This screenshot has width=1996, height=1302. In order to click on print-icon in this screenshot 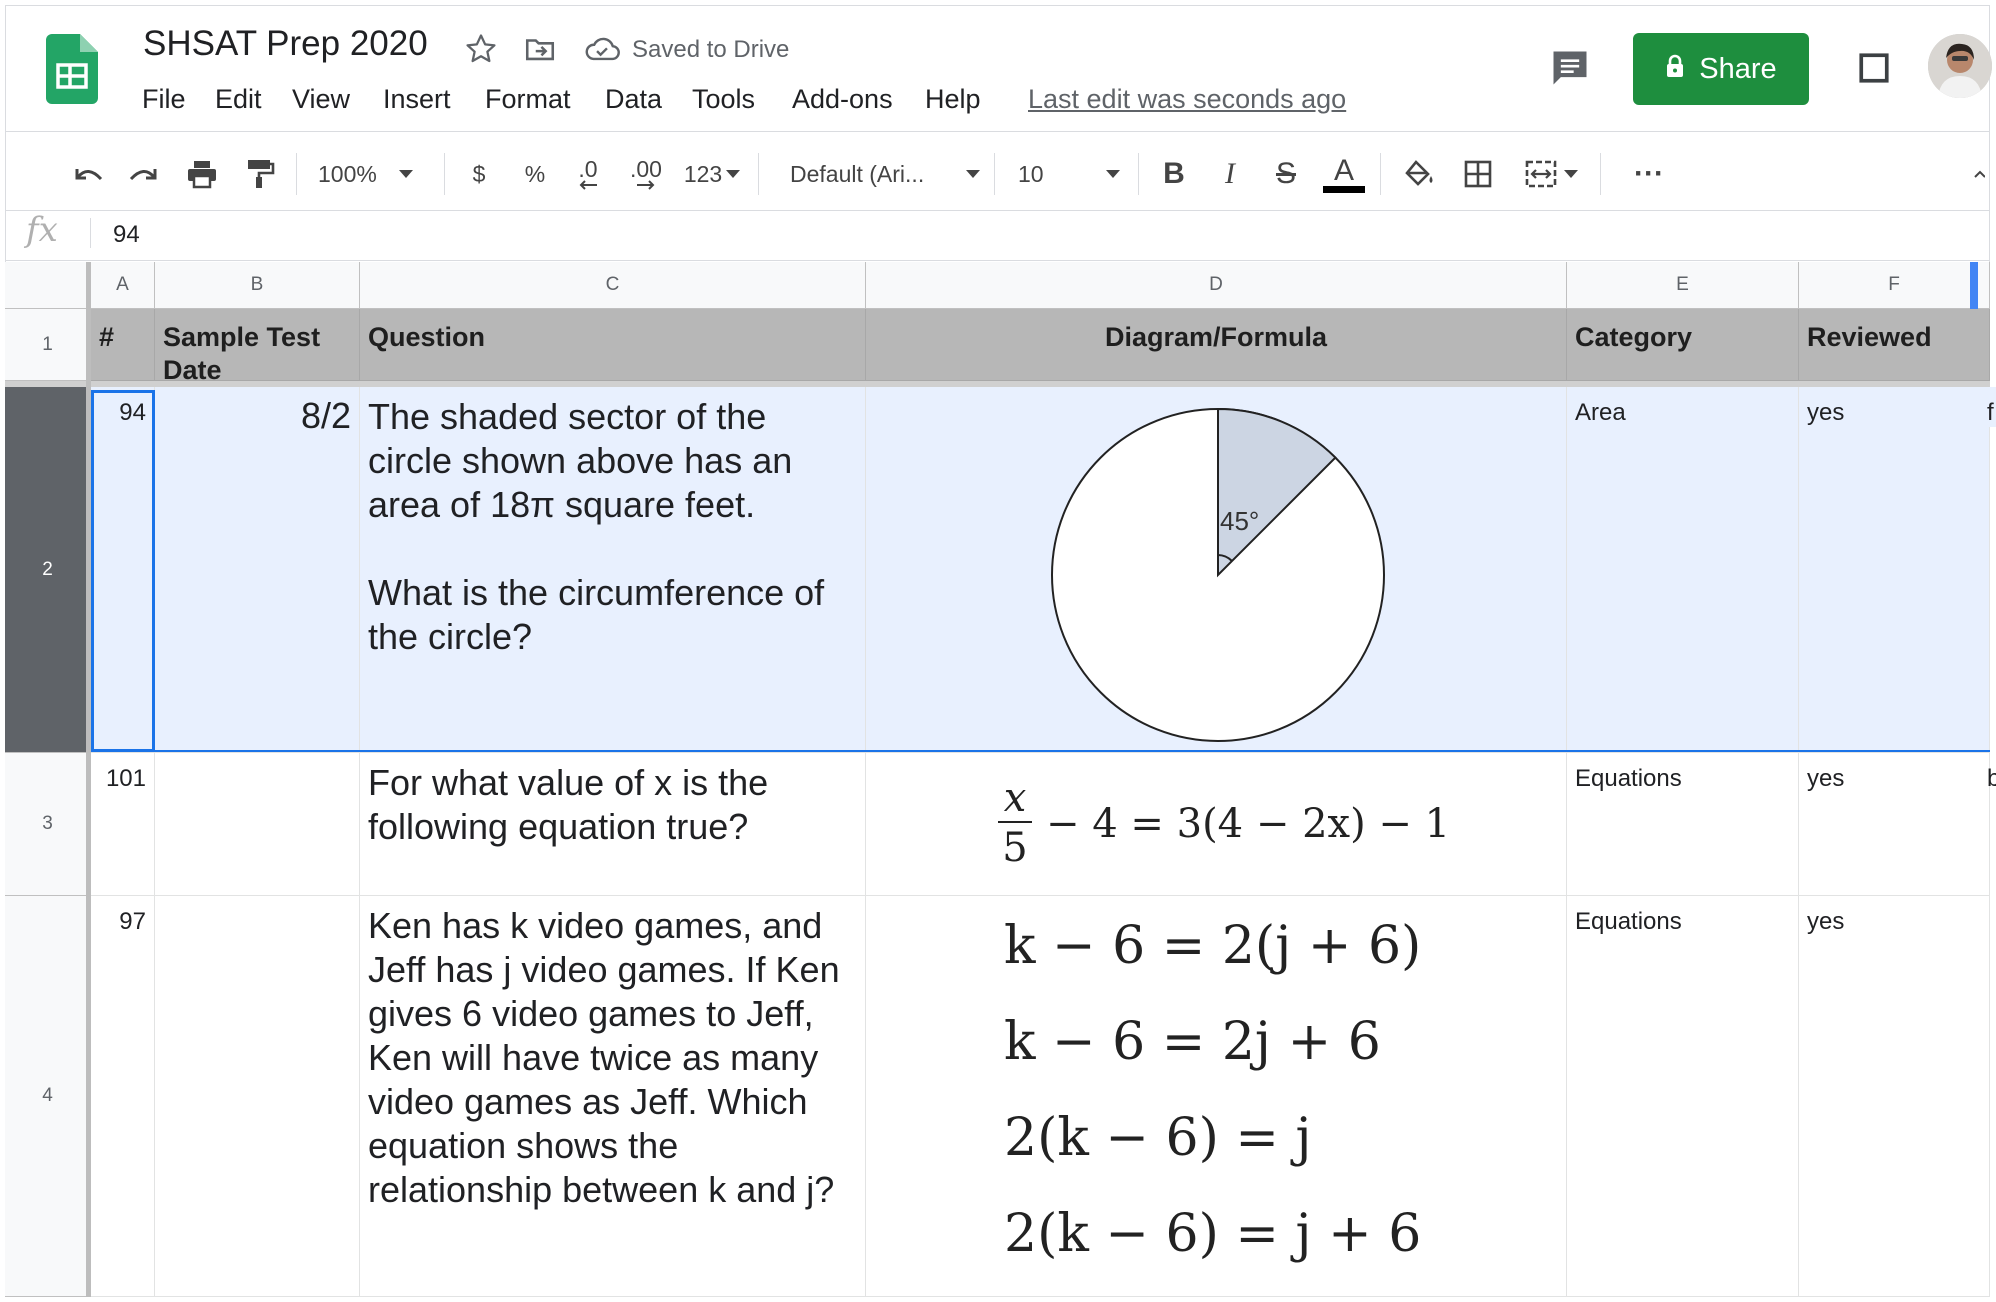, I will do `click(202, 174)`.